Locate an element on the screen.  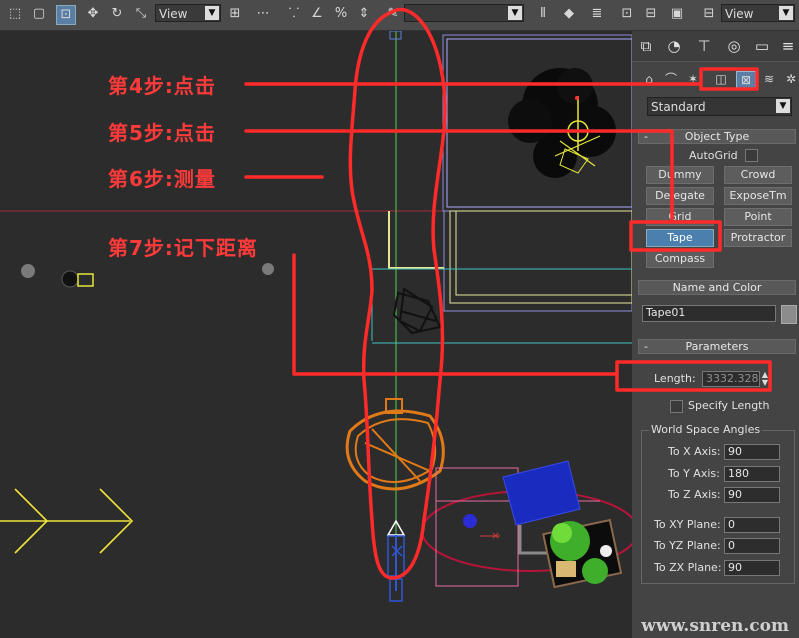
annotation-loop is located at coordinates (397, 293).